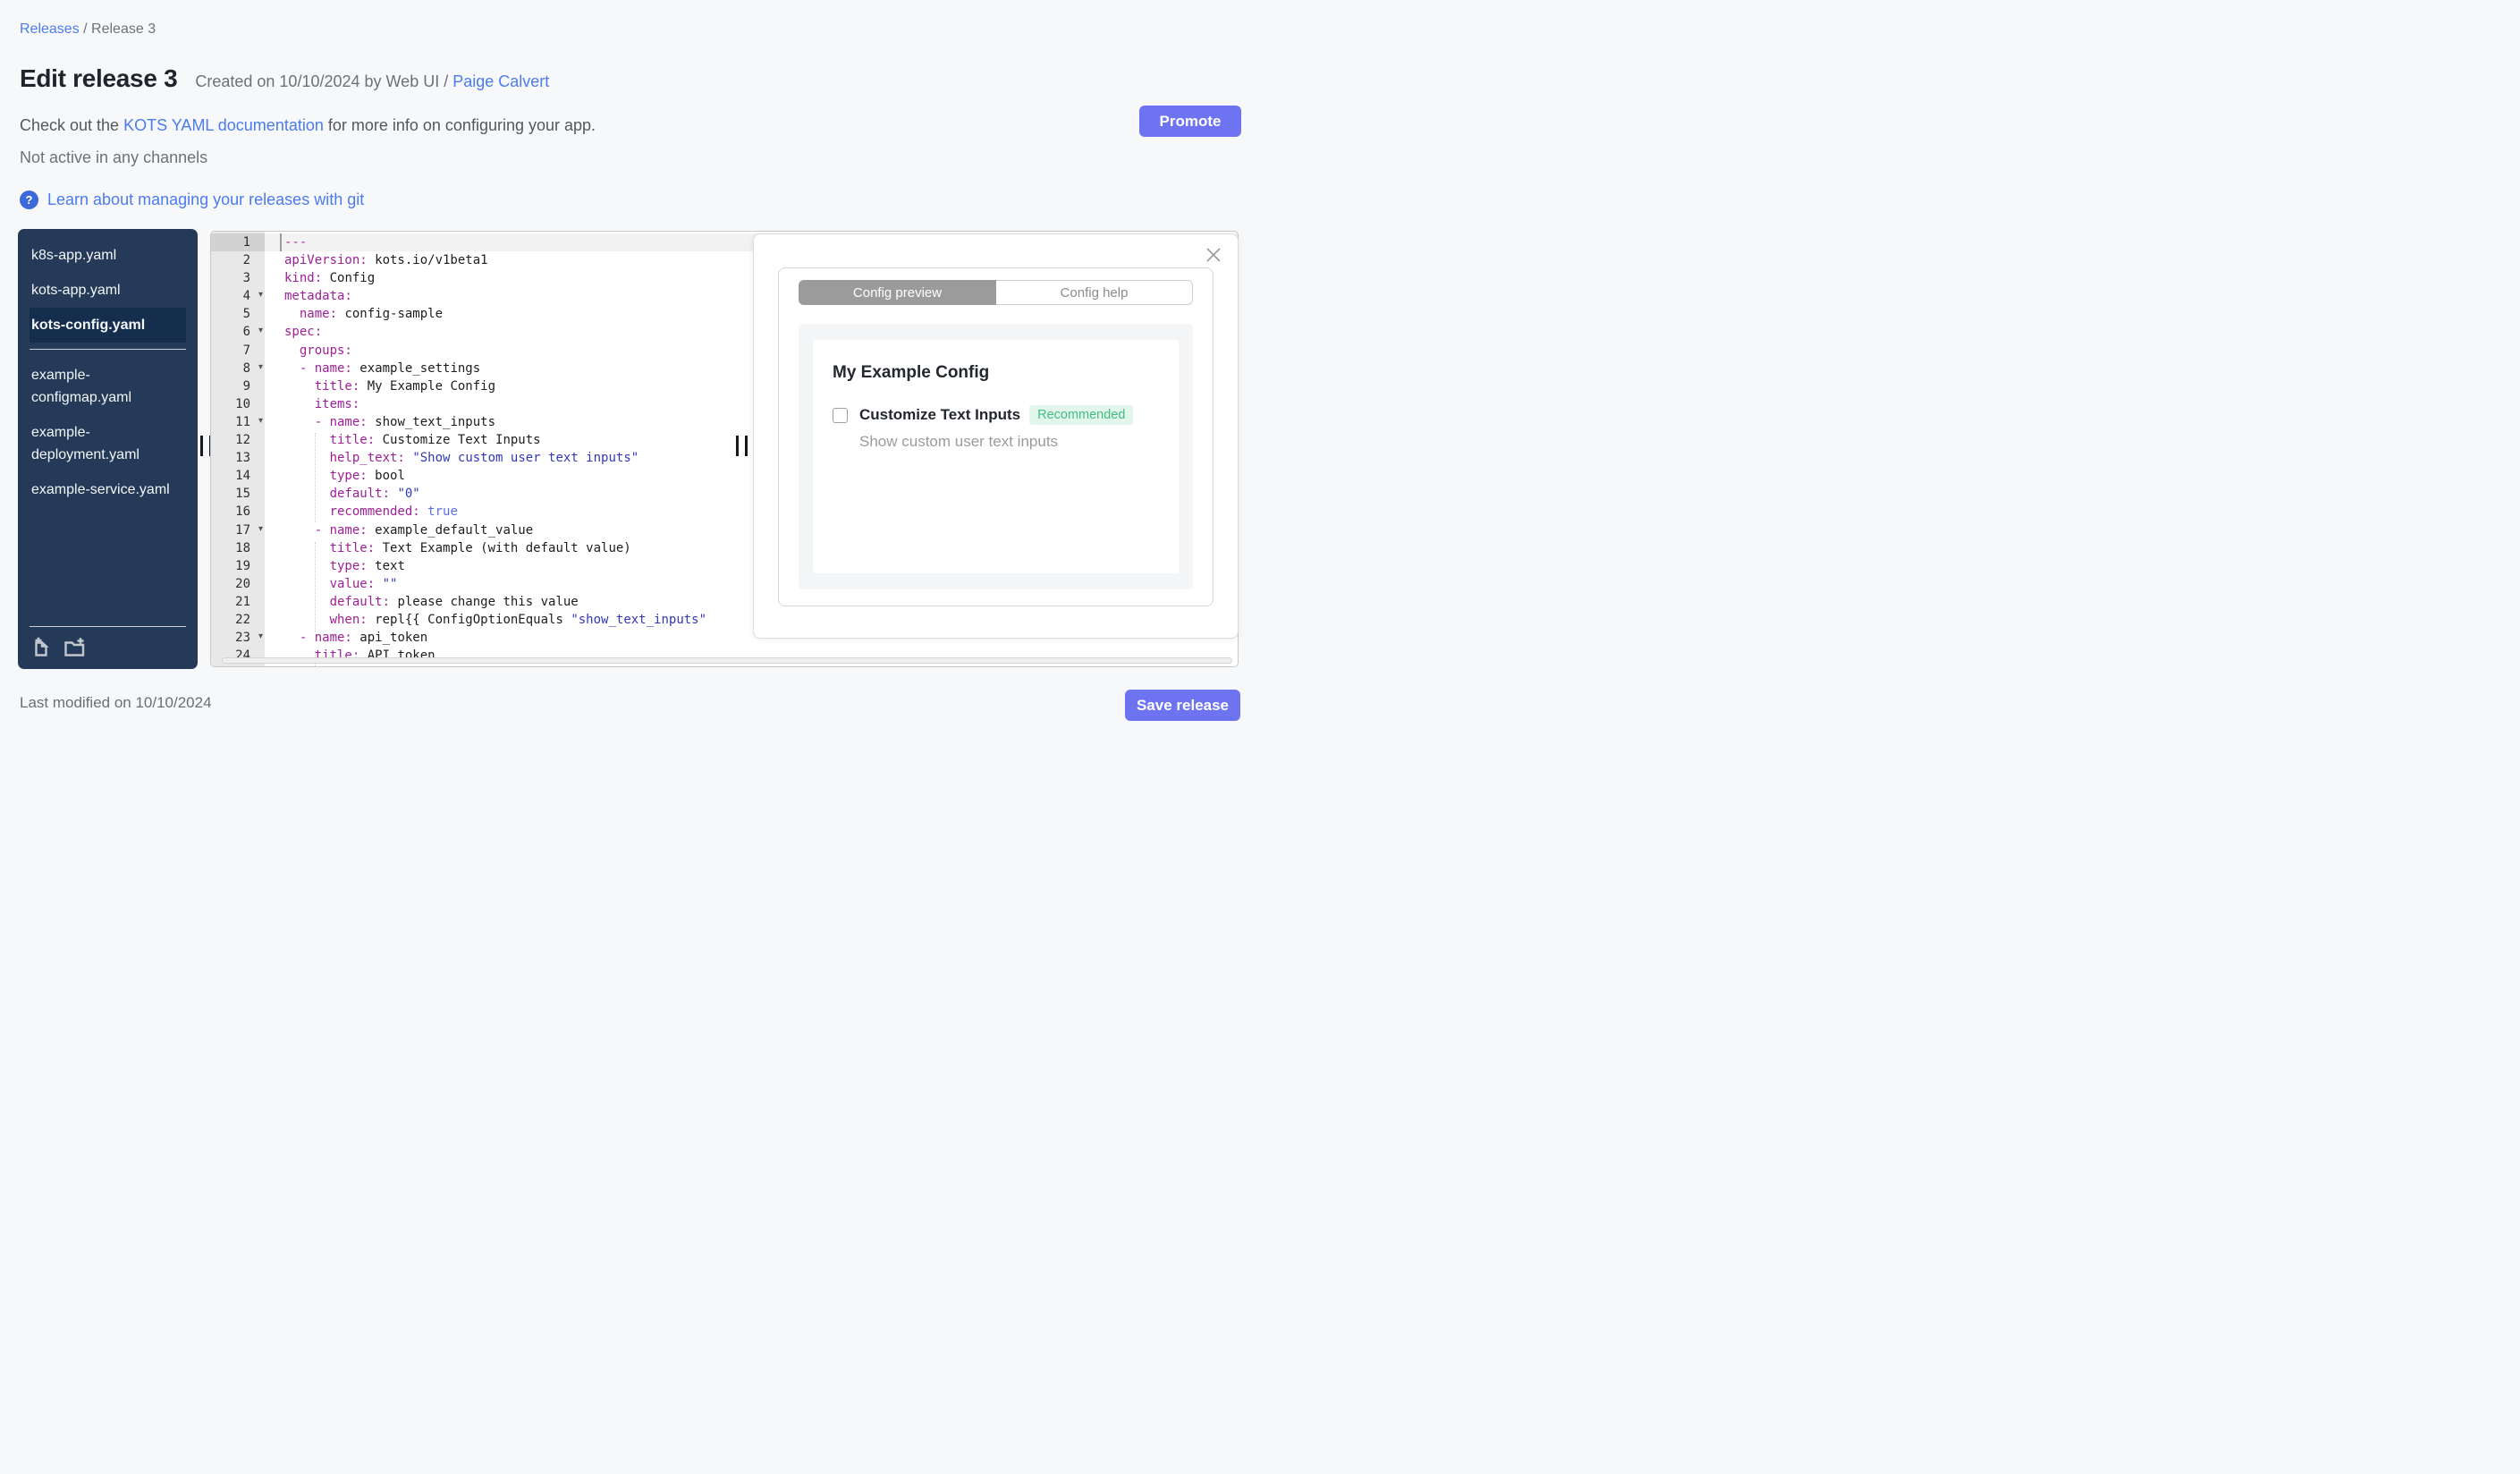  I want to click on line-number: 16, so click(238, 512).